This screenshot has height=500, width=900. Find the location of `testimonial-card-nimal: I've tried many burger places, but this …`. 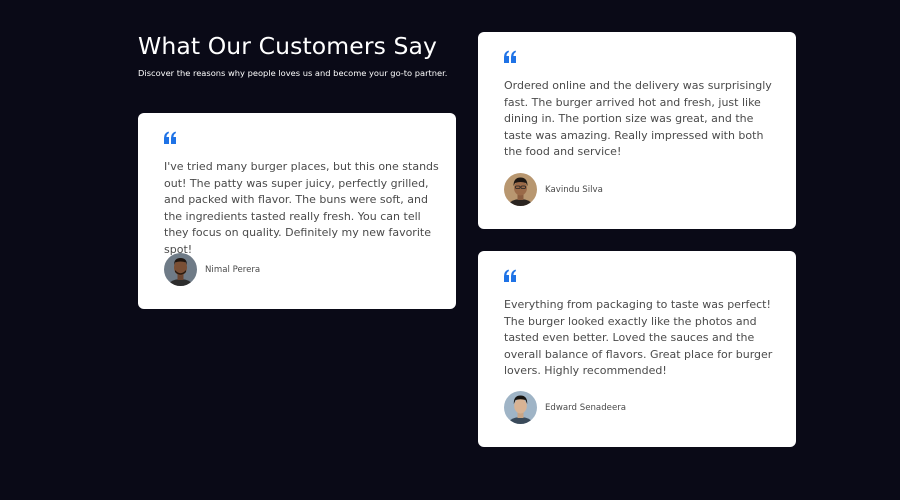

testimonial-card-nimal: I've tried many burger places, but this … is located at coordinates (297, 211).